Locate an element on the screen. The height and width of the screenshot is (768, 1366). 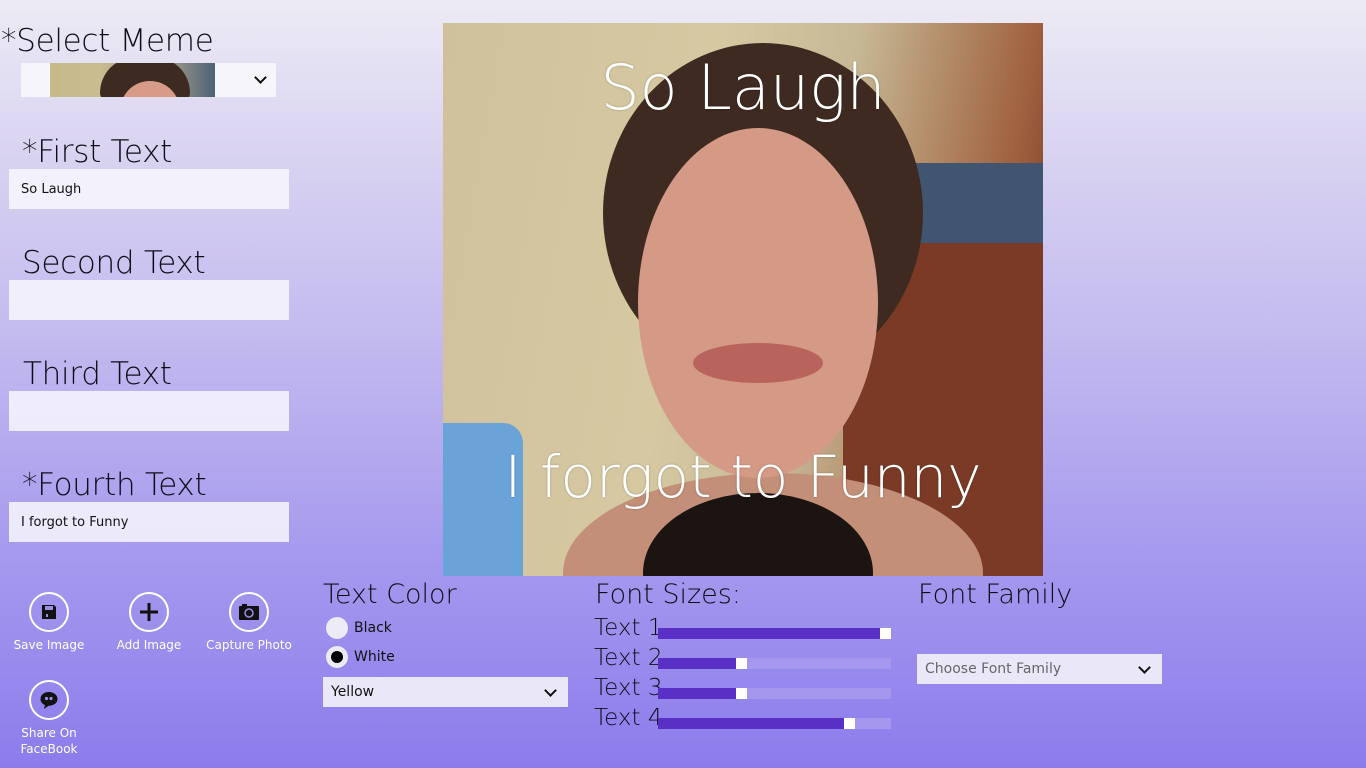
font-size-slider-text-2: Text 2 is located at coordinates (744, 658).